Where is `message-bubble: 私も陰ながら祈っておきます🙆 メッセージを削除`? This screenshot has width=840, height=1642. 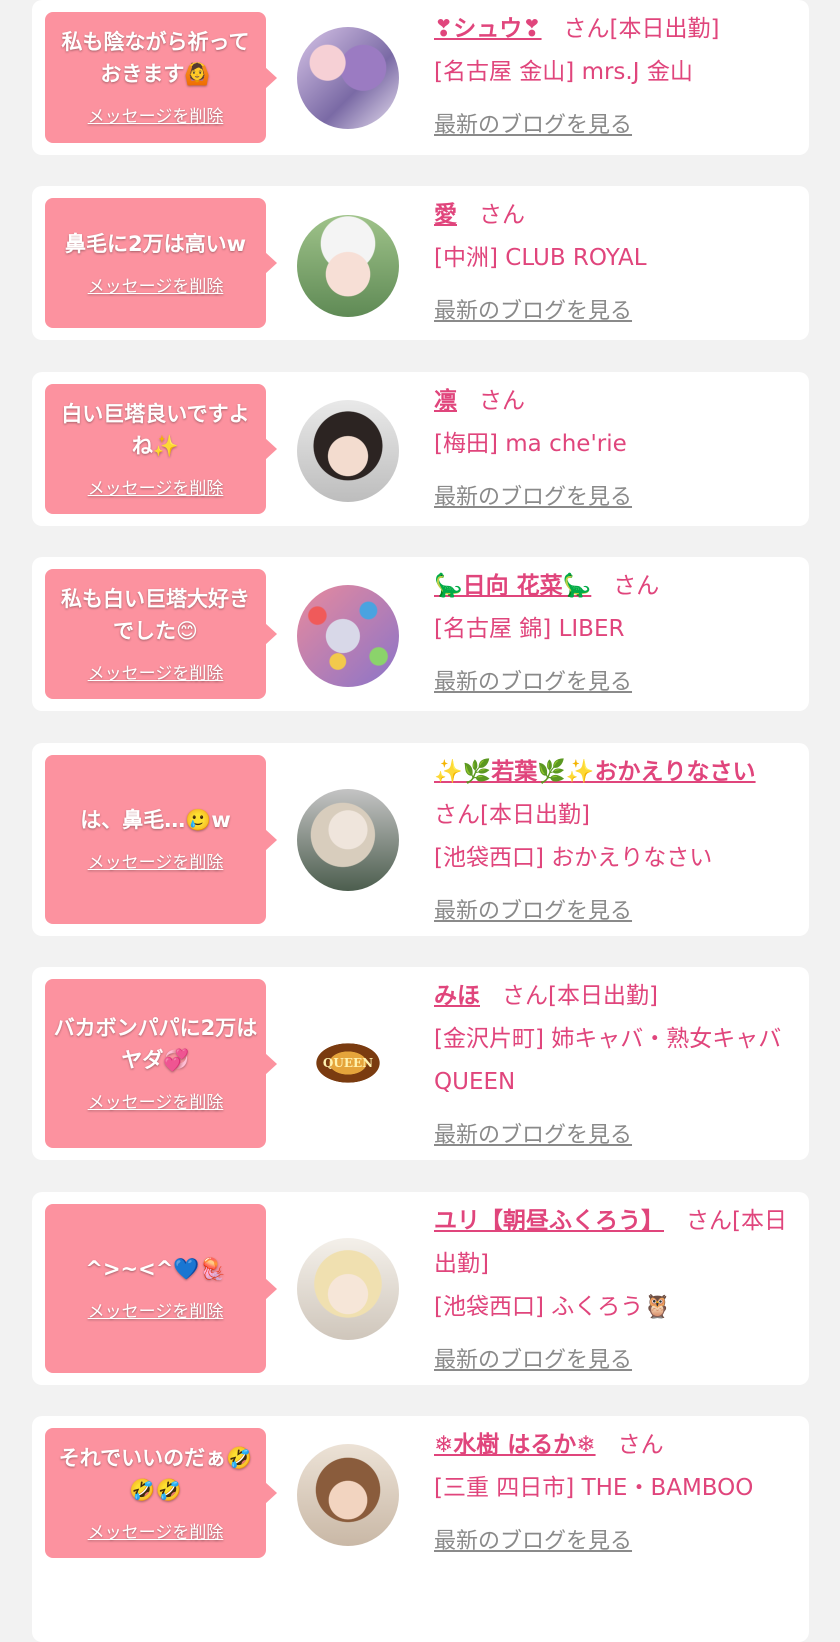
message-bubble: 私も陰ながら祈っておきます🙆 メッセージを削除 is located at coordinates (161, 77).